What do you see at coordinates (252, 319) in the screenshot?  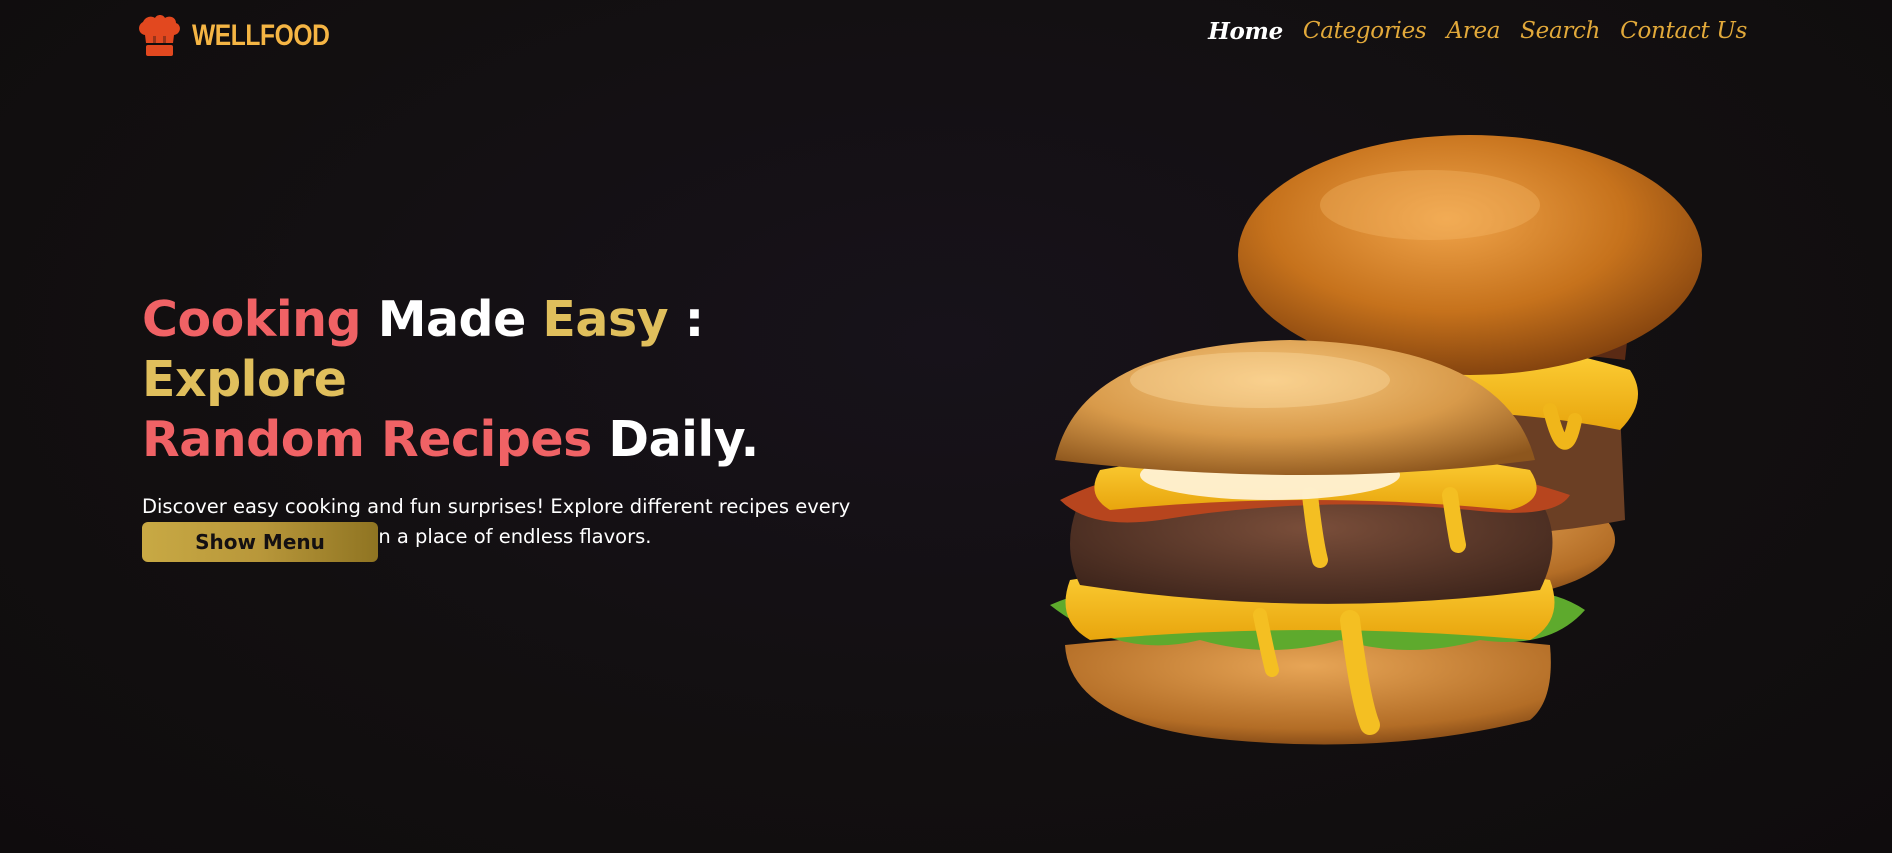 I see `hero-title-word: Cooking` at bounding box center [252, 319].